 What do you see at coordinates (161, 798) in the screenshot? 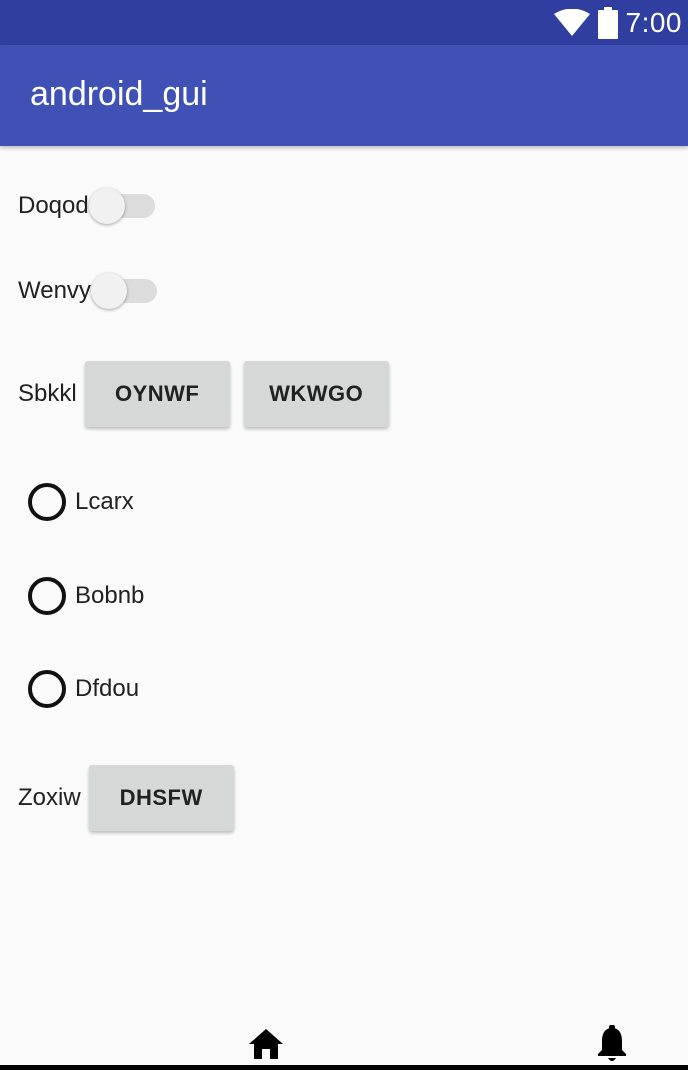
I see `dhsfw-button: DHSFW` at bounding box center [161, 798].